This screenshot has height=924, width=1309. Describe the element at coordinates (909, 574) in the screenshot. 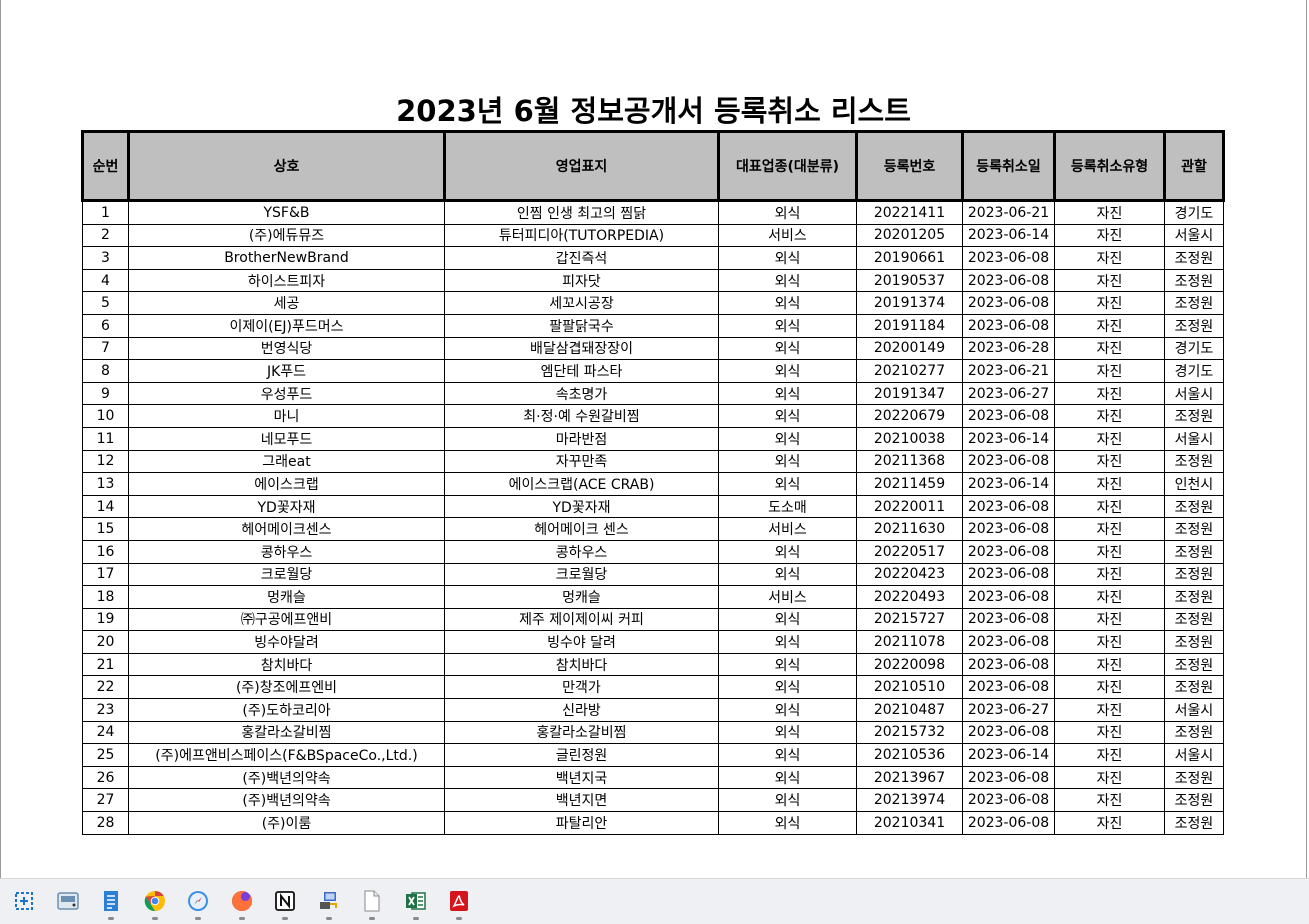

I see `cell-reg-no: 20220423` at that location.